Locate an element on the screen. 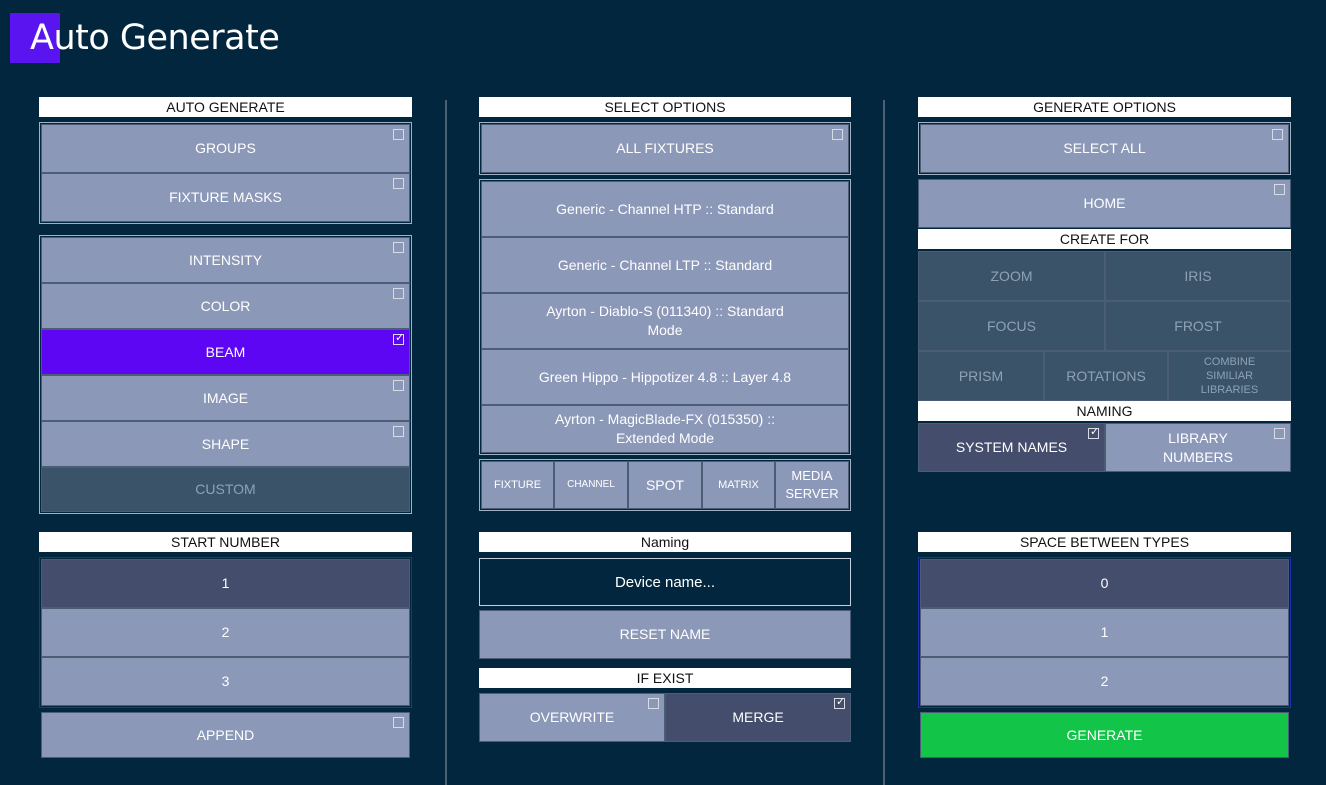 This screenshot has height=785, width=1326. create-for-header: CREATE FOR is located at coordinates (1104, 239).